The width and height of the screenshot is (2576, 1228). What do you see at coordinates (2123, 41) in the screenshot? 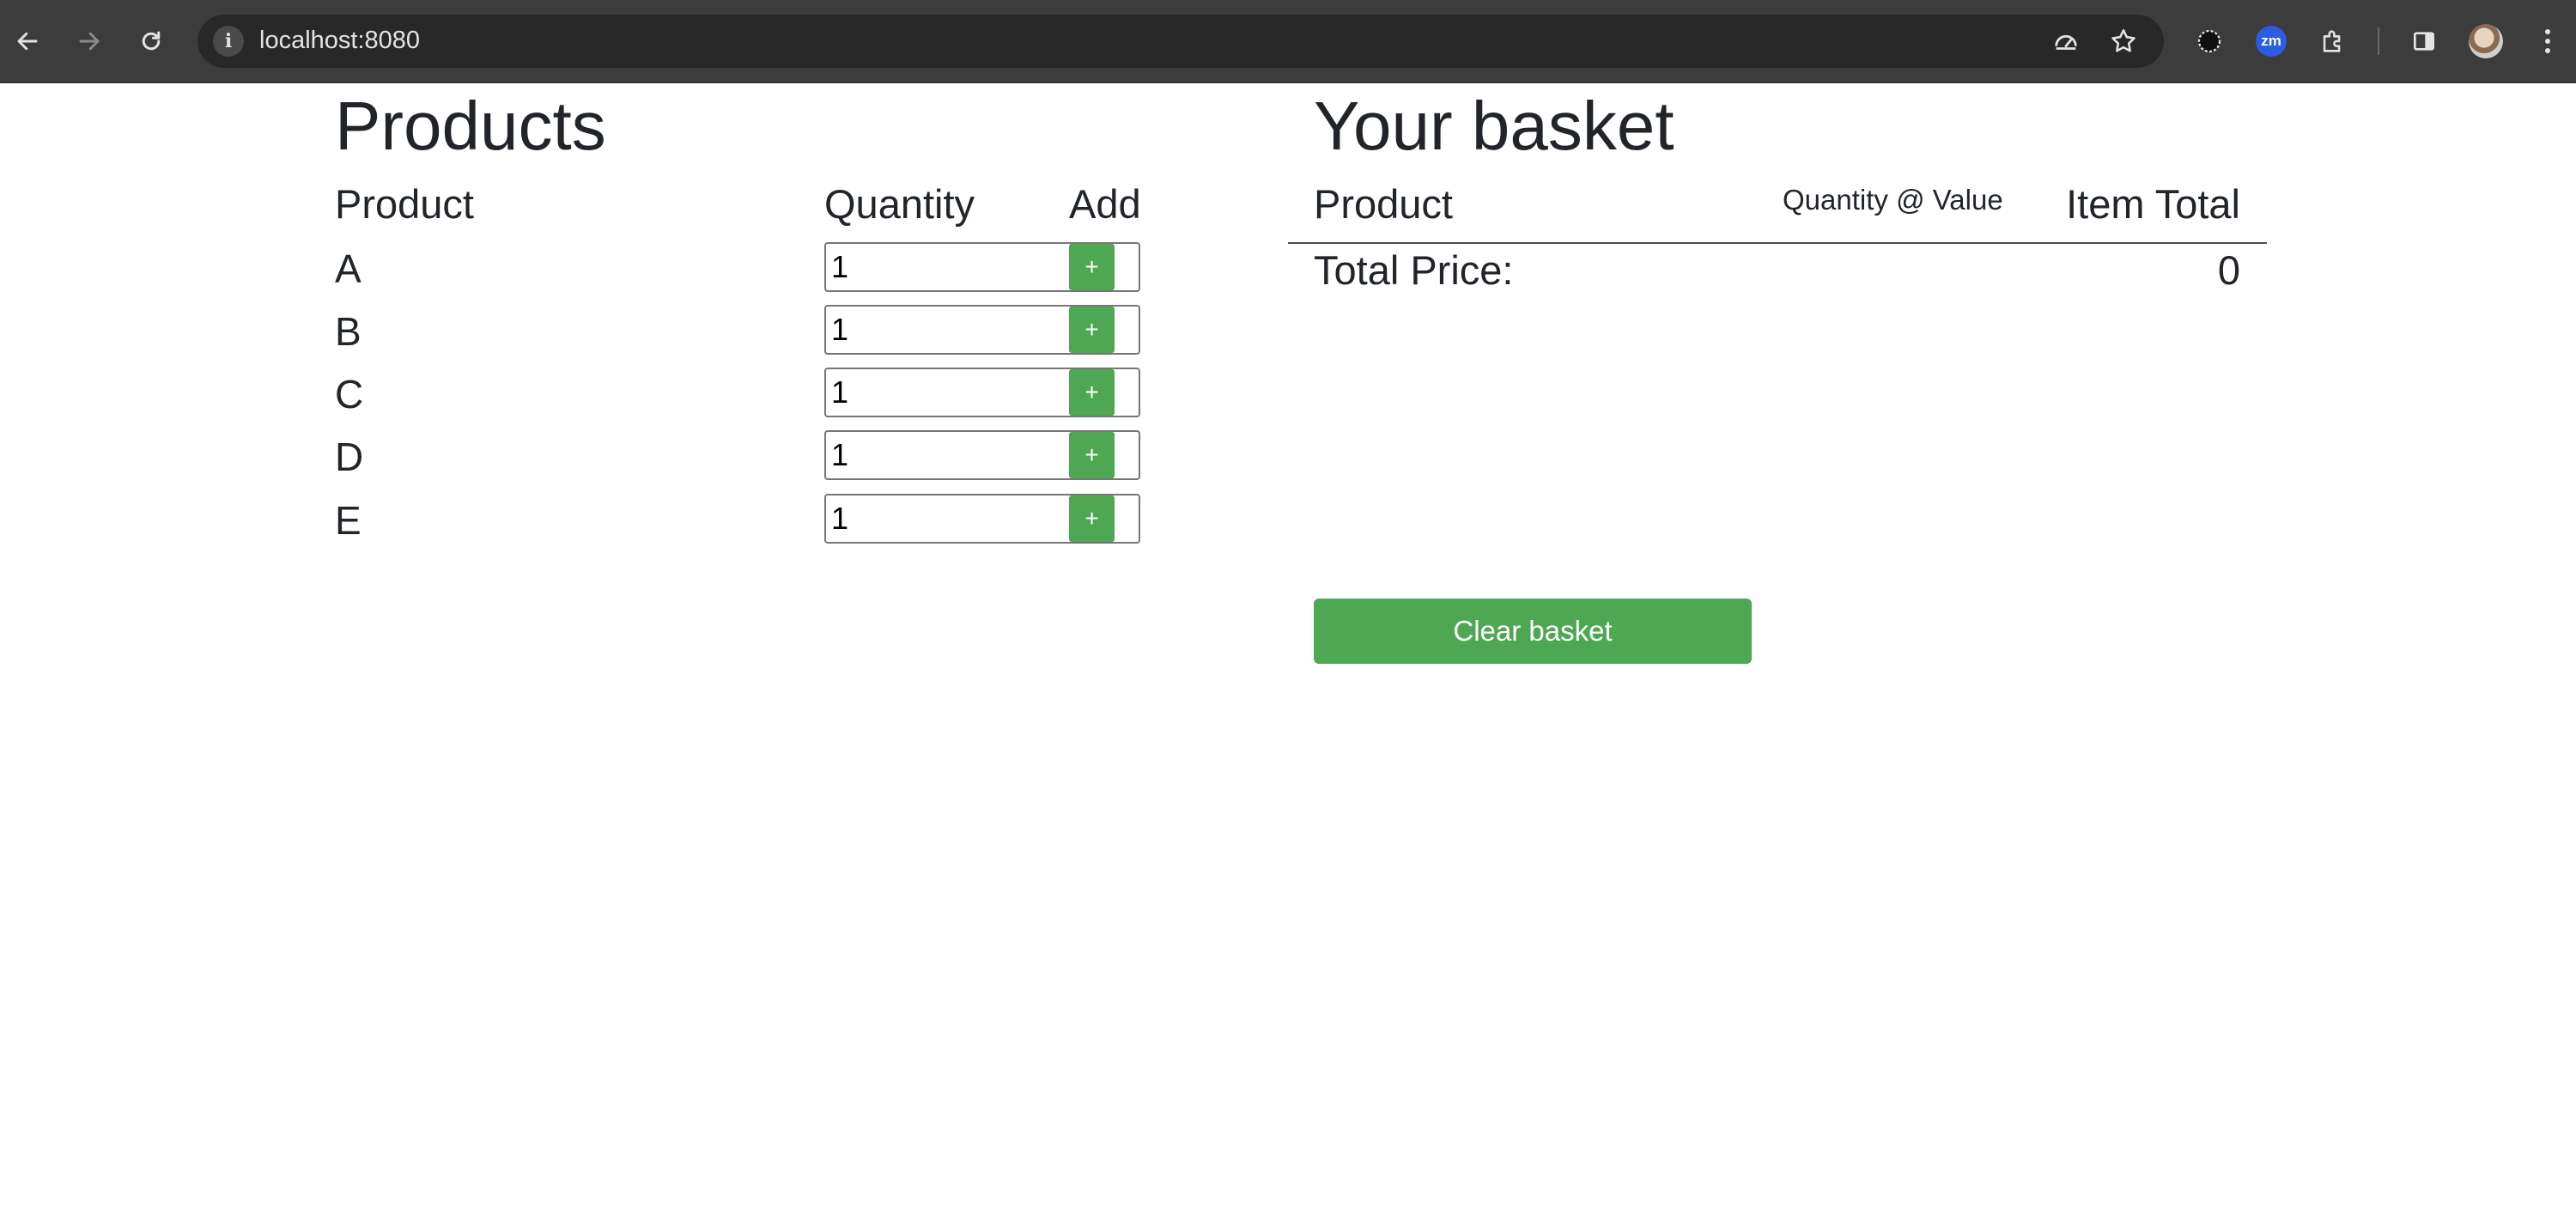
I see `star-icon` at bounding box center [2123, 41].